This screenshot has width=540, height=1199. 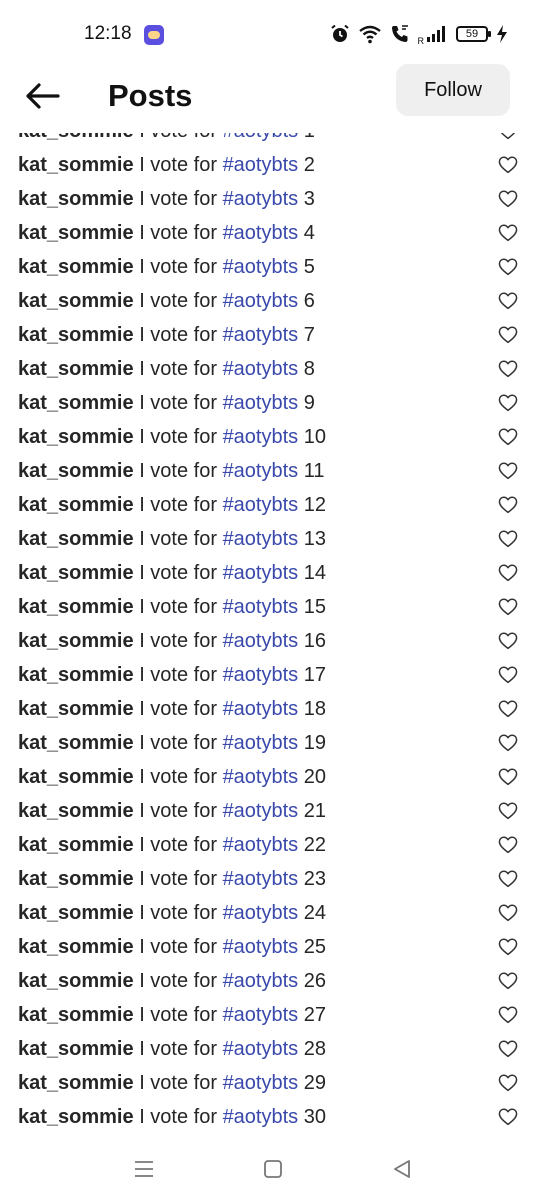 I want to click on comment-row: kat_sommie I vote for #aotybts 28, so click(x=270, y=1049).